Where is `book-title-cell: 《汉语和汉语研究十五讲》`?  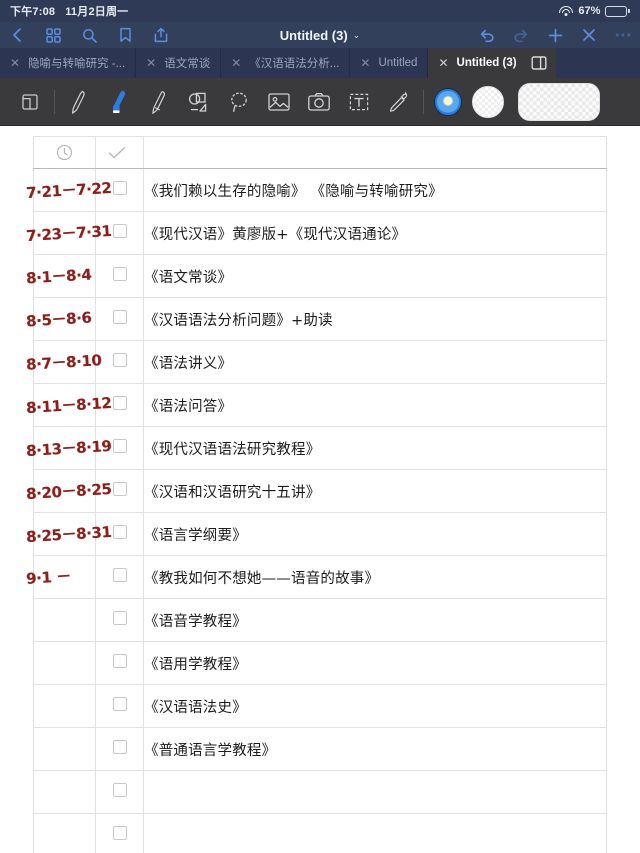 book-title-cell: 《汉语和汉语研究十五讲》 is located at coordinates (375, 491).